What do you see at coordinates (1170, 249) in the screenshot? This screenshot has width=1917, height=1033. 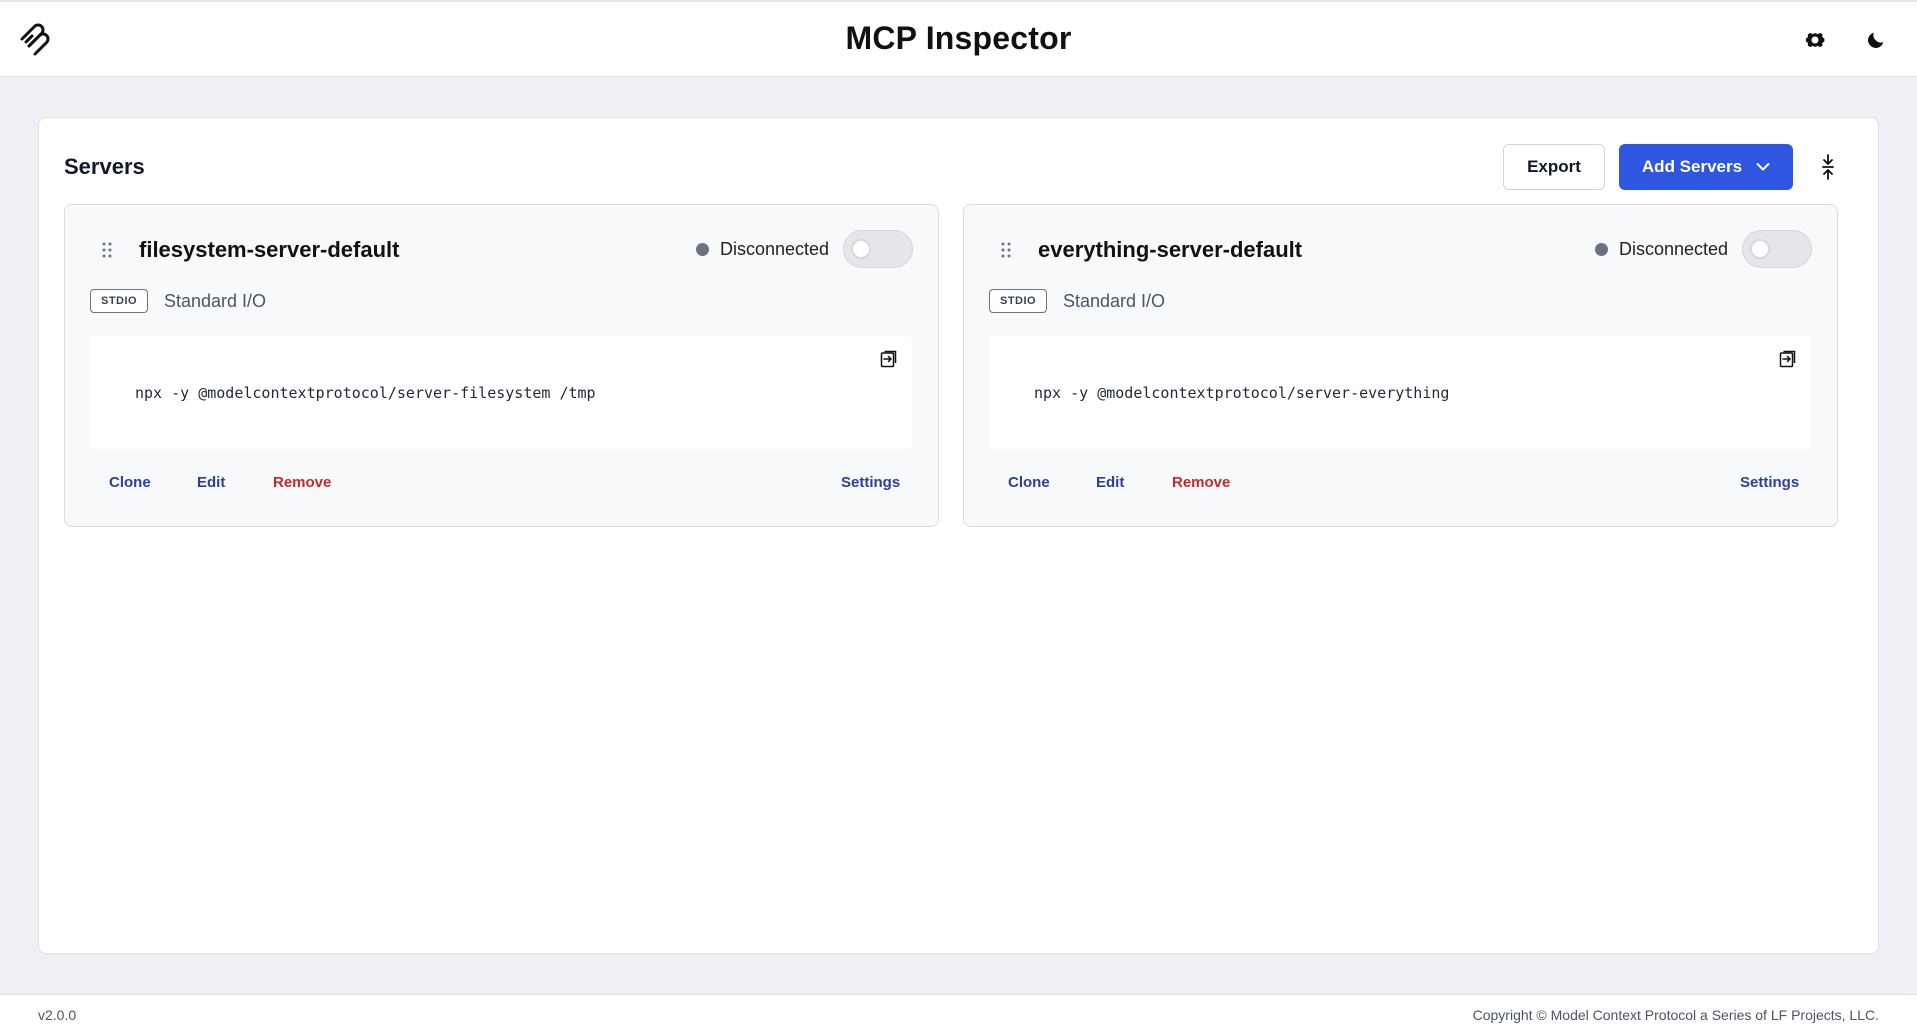 I see `server-name: everything-server-default` at bounding box center [1170, 249].